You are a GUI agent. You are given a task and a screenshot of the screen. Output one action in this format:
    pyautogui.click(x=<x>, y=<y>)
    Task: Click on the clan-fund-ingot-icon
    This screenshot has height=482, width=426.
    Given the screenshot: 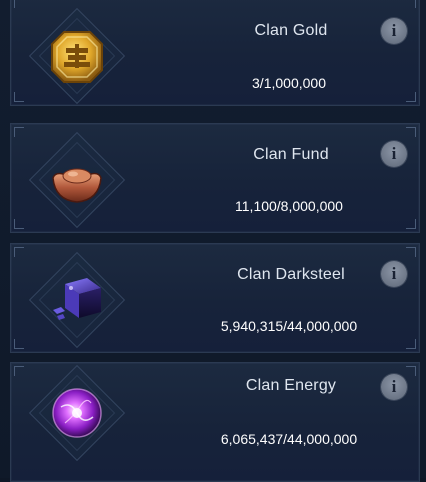 What is the action you would take?
    pyautogui.click(x=77, y=185)
    